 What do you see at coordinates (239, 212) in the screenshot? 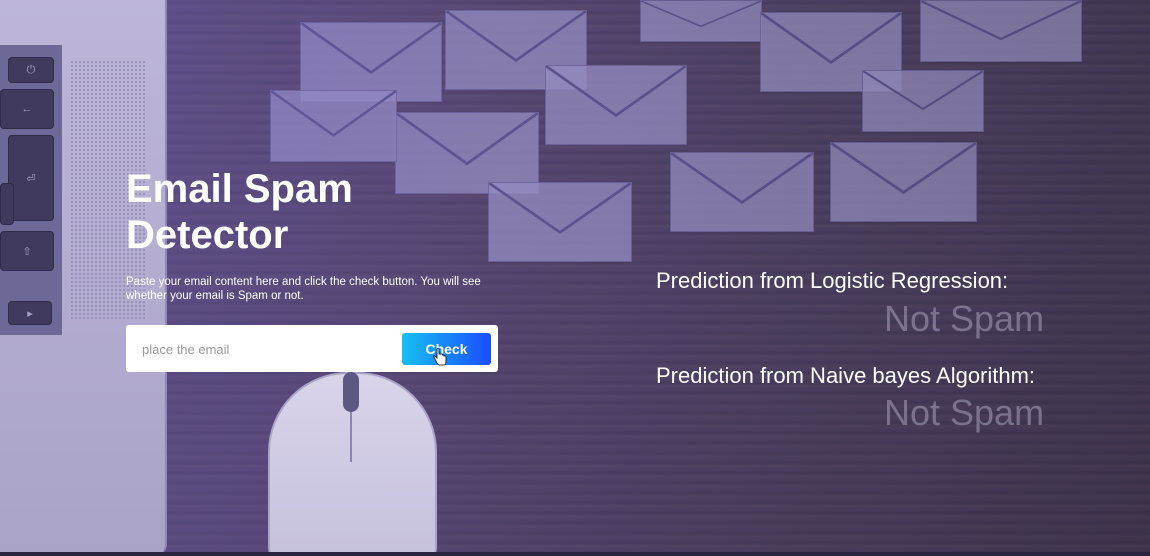
I see `page-title: Email Spam Detector` at bounding box center [239, 212].